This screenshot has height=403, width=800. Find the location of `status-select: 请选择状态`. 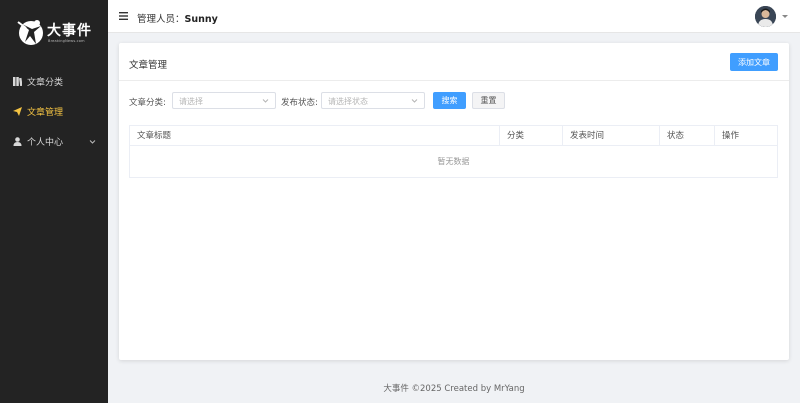

status-select: 请选择状态 is located at coordinates (373, 100).